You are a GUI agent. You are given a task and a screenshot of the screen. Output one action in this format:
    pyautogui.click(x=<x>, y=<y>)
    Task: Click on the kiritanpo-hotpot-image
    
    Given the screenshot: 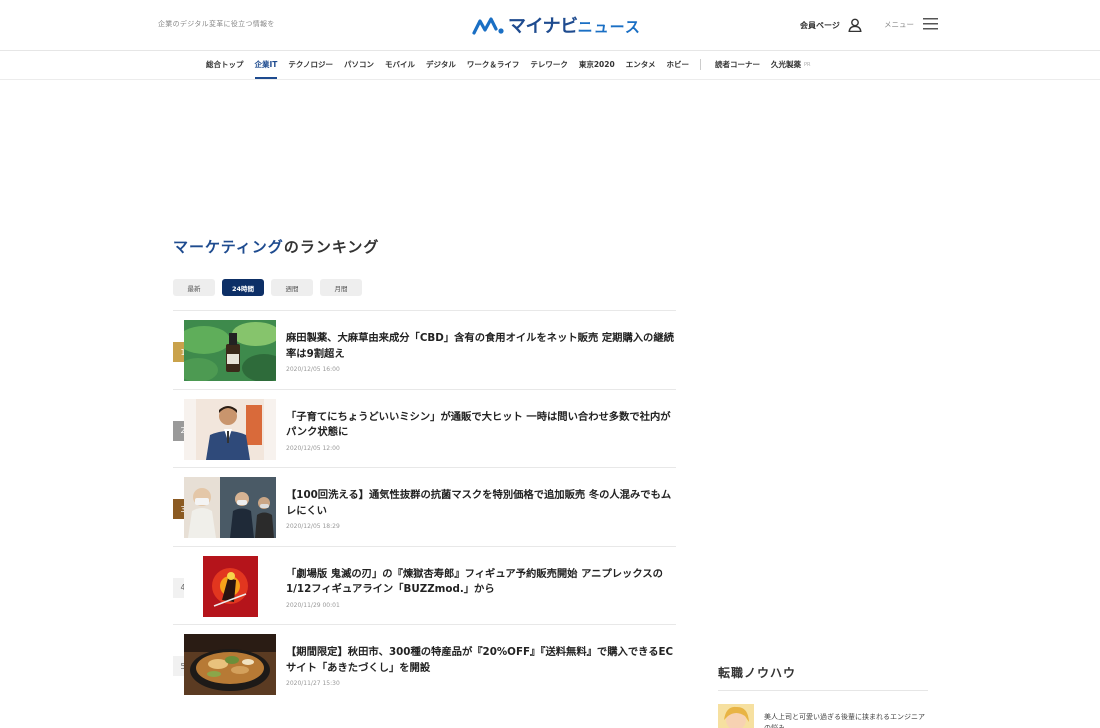 What is the action you would take?
    pyautogui.click(x=230, y=664)
    